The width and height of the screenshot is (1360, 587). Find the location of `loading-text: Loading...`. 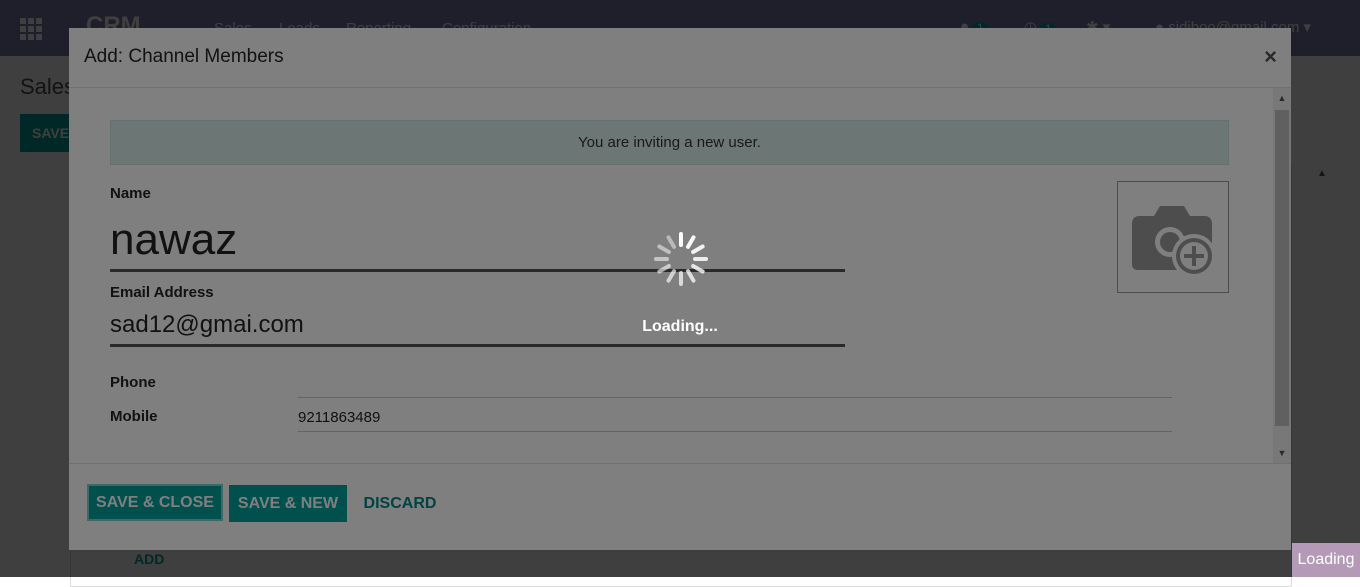

loading-text: Loading... is located at coordinates (680, 326).